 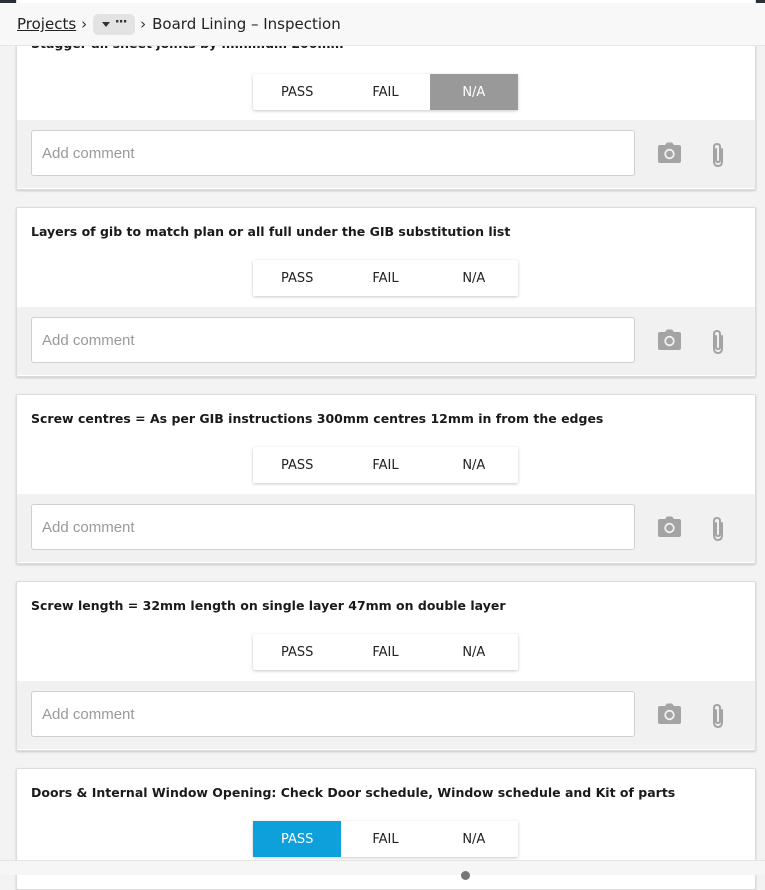 What do you see at coordinates (246, 24) in the screenshot?
I see `page-title: Board Lining – Inspection` at bounding box center [246, 24].